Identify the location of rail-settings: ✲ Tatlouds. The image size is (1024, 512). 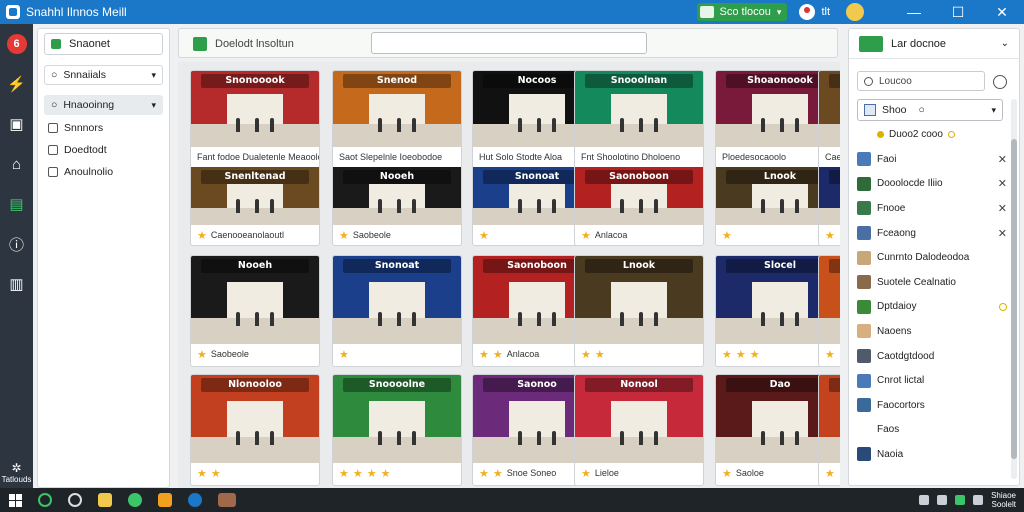
(16, 472).